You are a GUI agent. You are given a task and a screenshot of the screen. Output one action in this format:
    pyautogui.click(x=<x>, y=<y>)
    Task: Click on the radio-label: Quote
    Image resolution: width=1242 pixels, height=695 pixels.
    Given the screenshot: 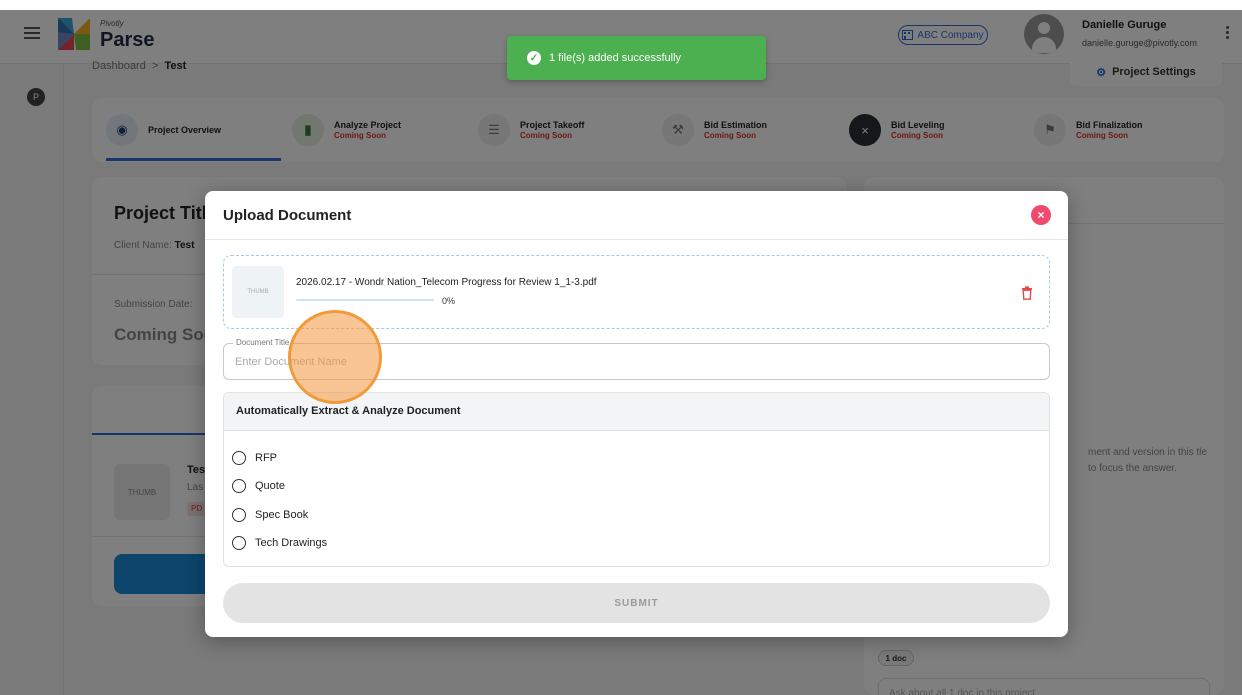 What is the action you would take?
    pyautogui.click(x=270, y=486)
    